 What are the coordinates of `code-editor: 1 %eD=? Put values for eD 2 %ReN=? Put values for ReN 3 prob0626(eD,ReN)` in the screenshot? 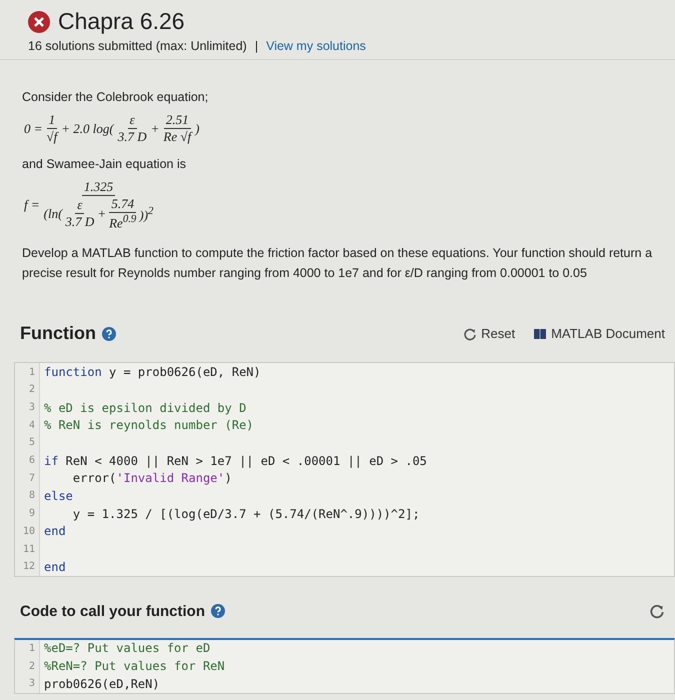 It's located at (344, 666).